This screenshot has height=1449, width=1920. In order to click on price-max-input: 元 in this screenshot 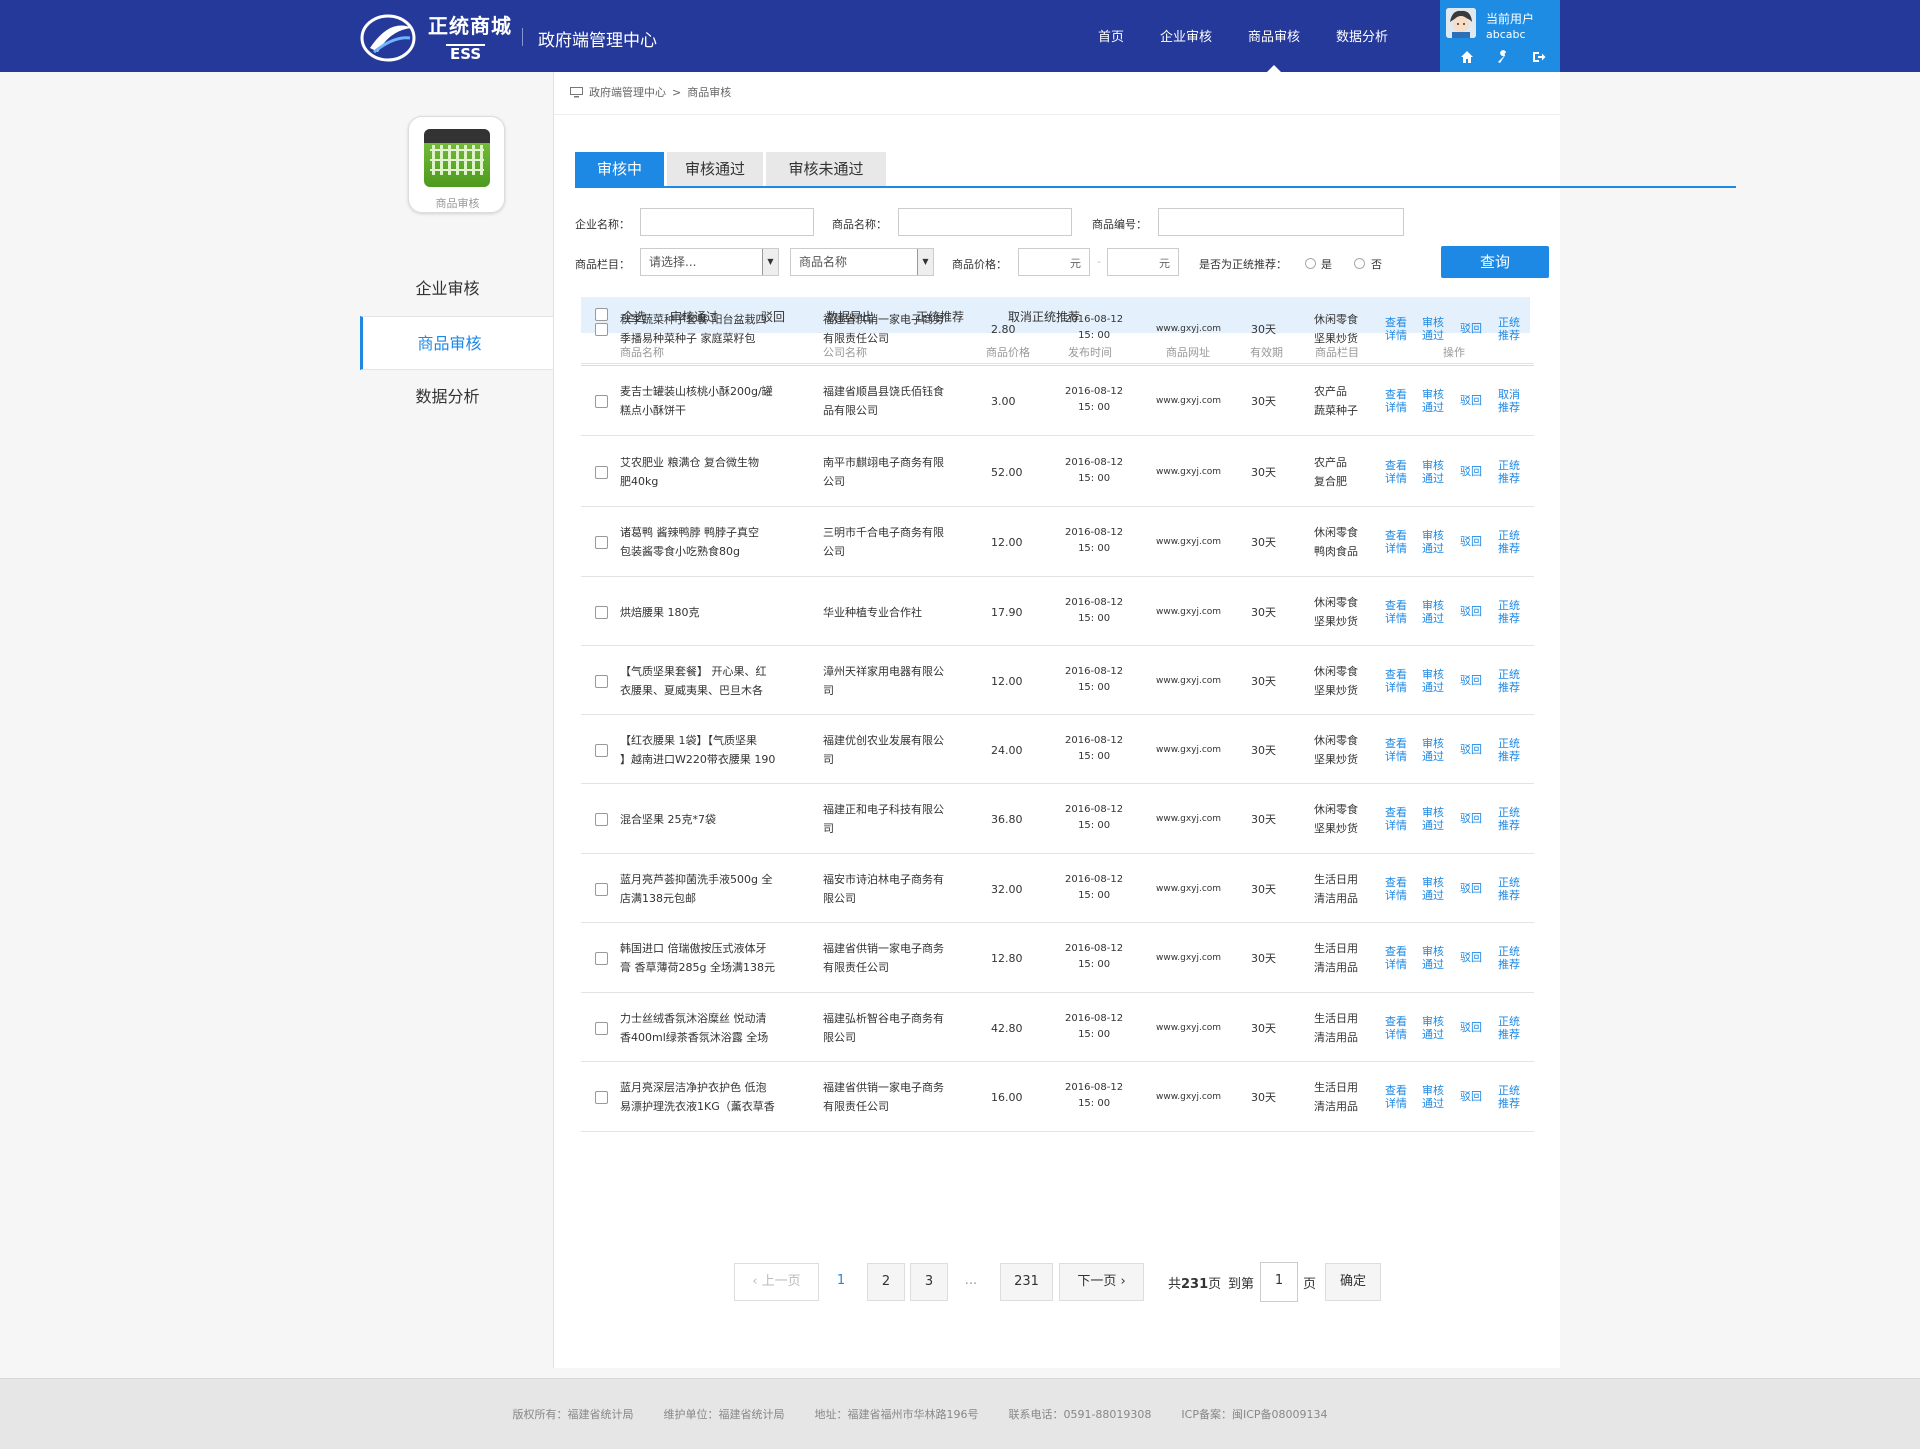, I will do `click(1143, 262)`.